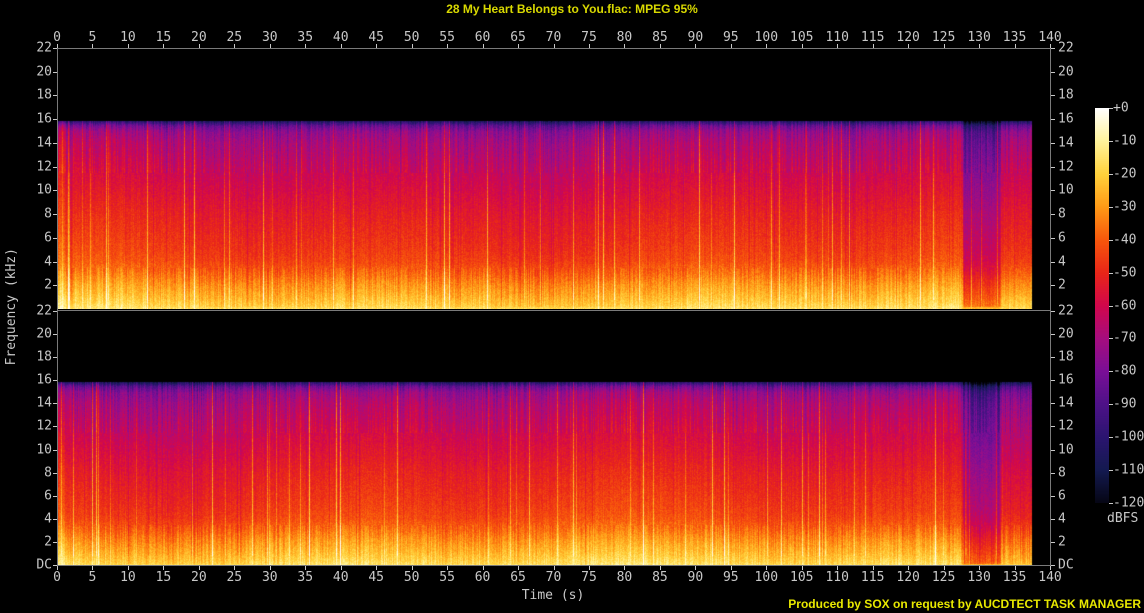 This screenshot has height=613, width=1144. Describe the element at coordinates (1066, 565) in the screenshot. I see `freq-tick-label: DC` at that location.